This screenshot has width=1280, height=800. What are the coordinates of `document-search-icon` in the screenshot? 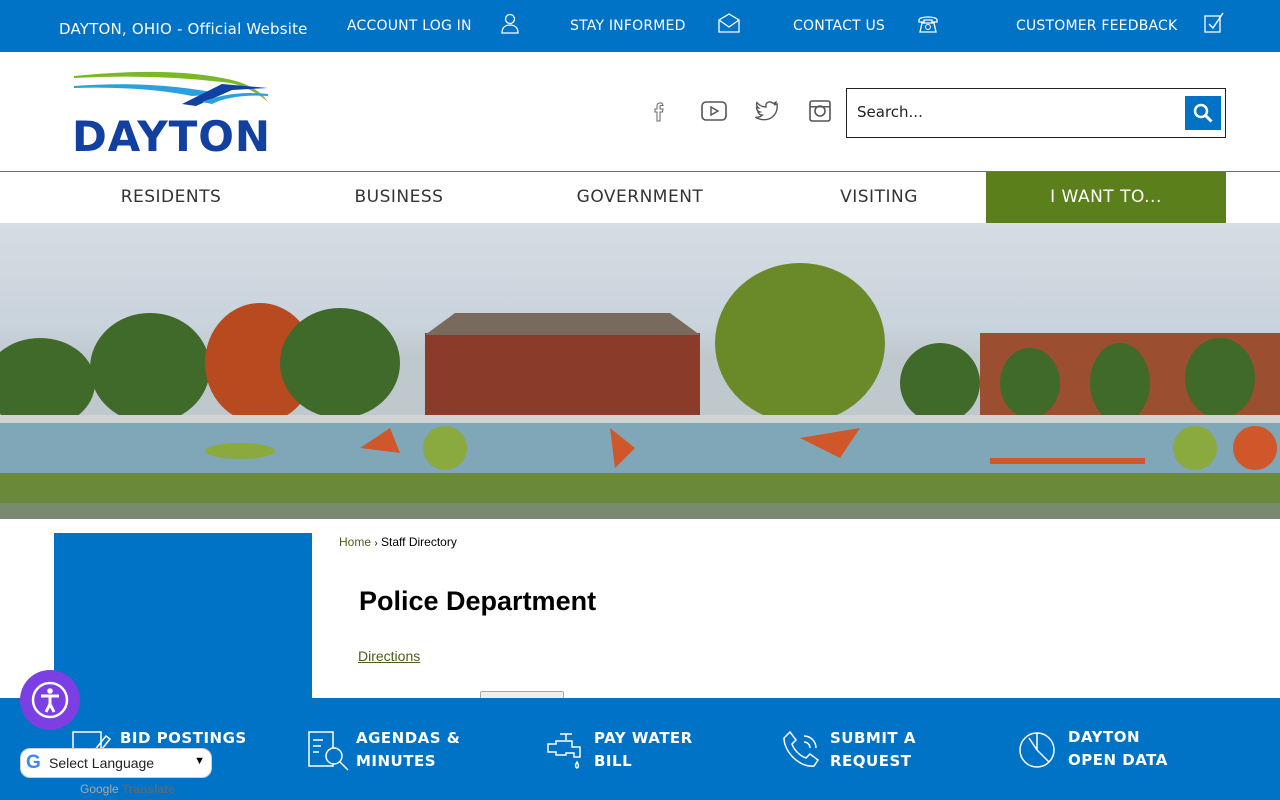 It's located at (328, 751).